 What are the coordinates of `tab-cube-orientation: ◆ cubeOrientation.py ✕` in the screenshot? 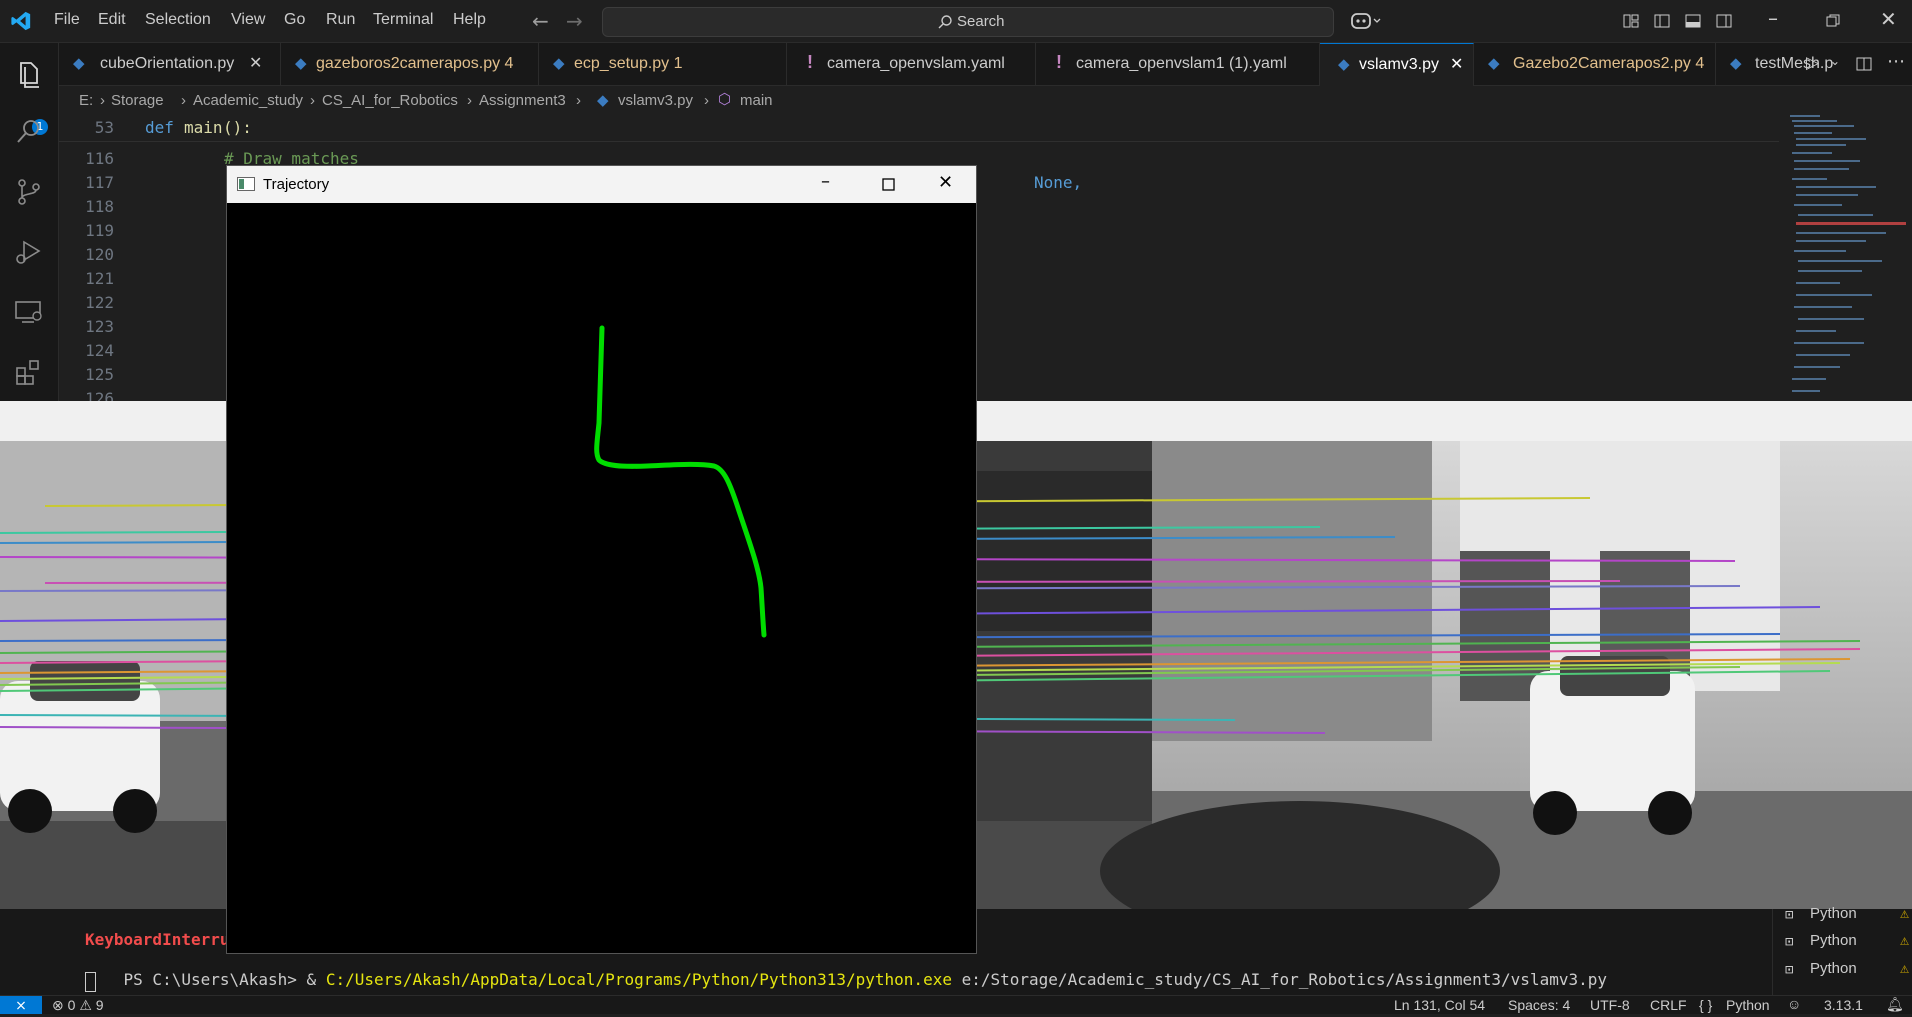 It's located at (170, 64).